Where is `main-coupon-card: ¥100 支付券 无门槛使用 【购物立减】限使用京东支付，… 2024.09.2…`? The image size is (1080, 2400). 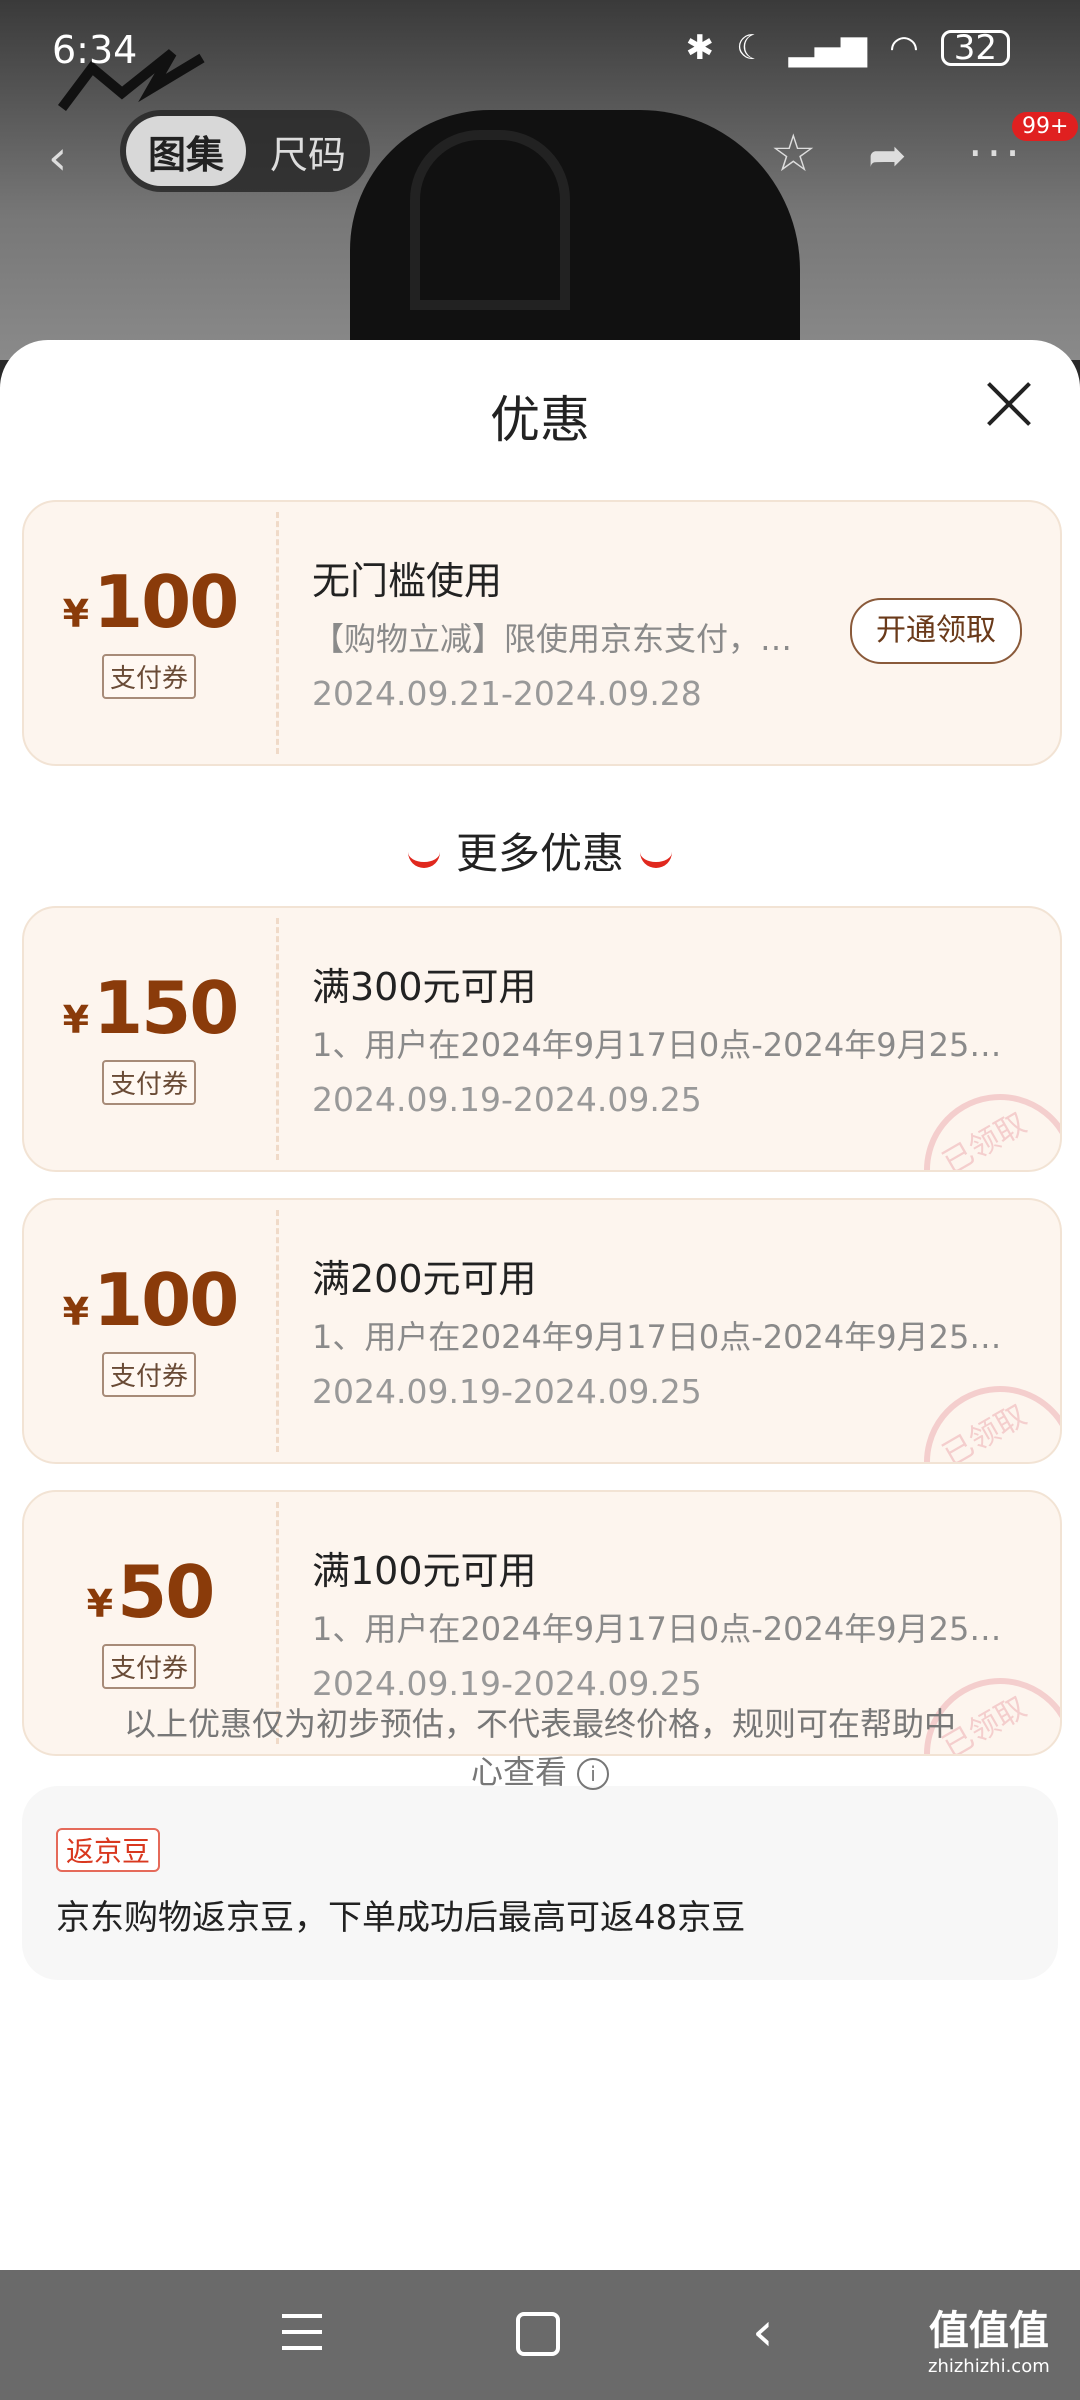 main-coupon-card: ¥100 支付券 无门槛使用 【购物立减】限使用京东支付，… 2024.09.2… is located at coordinates (542, 633).